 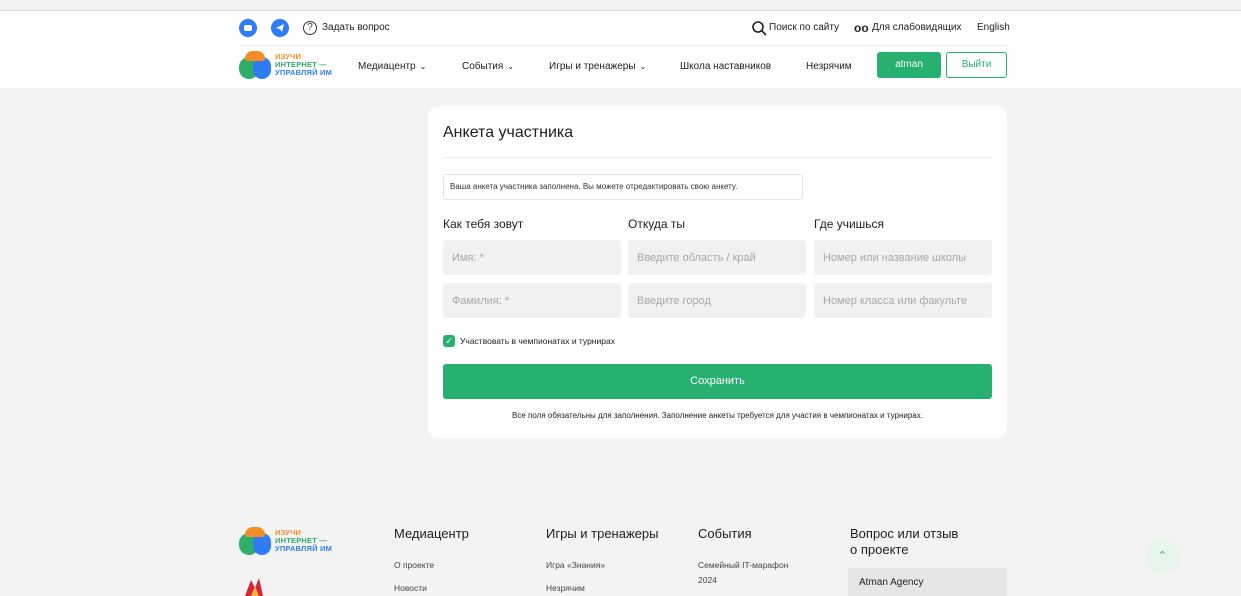 What do you see at coordinates (725, 533) in the screenshot?
I see `footer-events-title: События` at bounding box center [725, 533].